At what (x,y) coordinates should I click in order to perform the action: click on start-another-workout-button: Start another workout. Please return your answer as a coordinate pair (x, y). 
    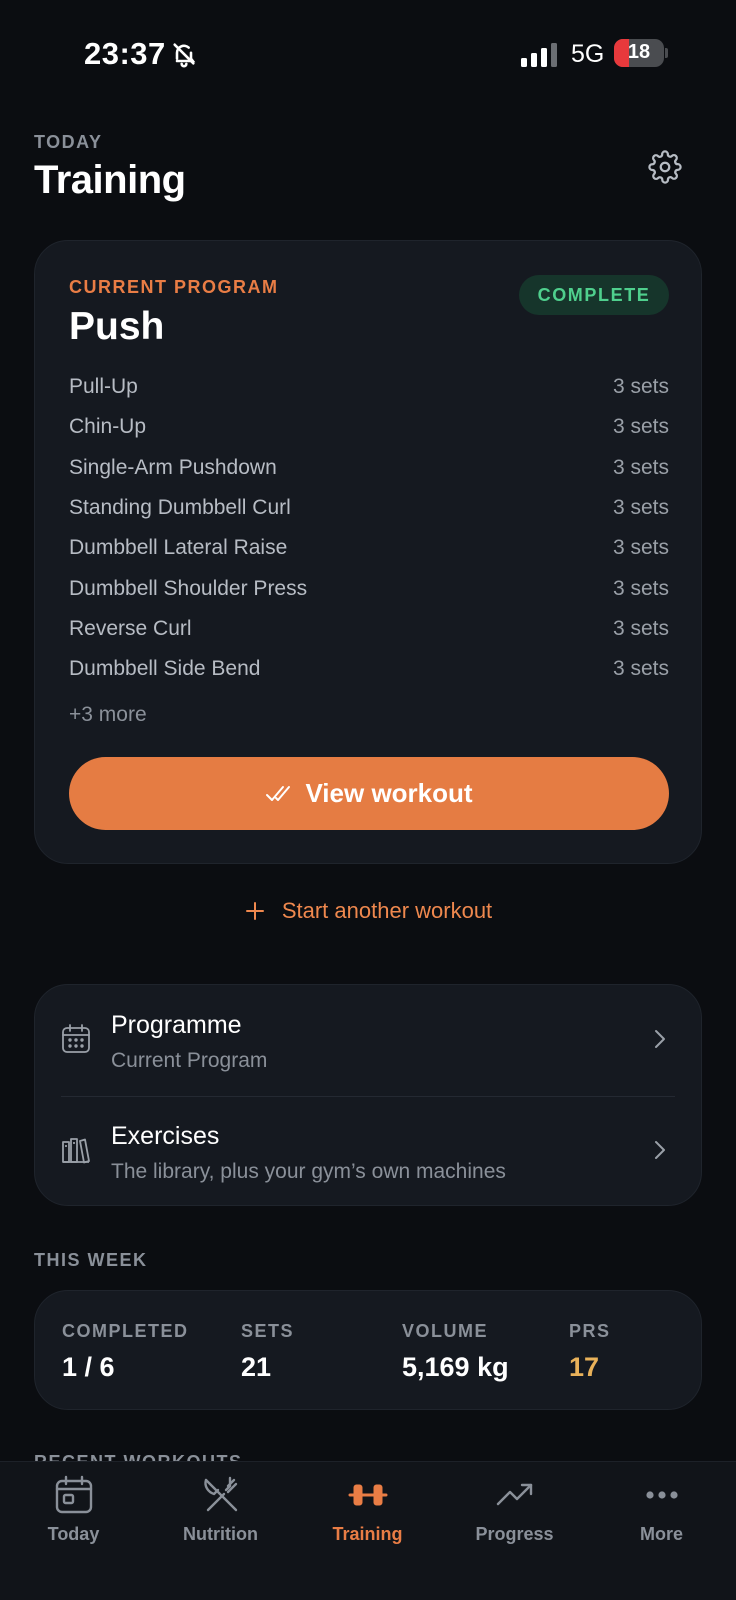
    Looking at the image, I should click on (368, 911).